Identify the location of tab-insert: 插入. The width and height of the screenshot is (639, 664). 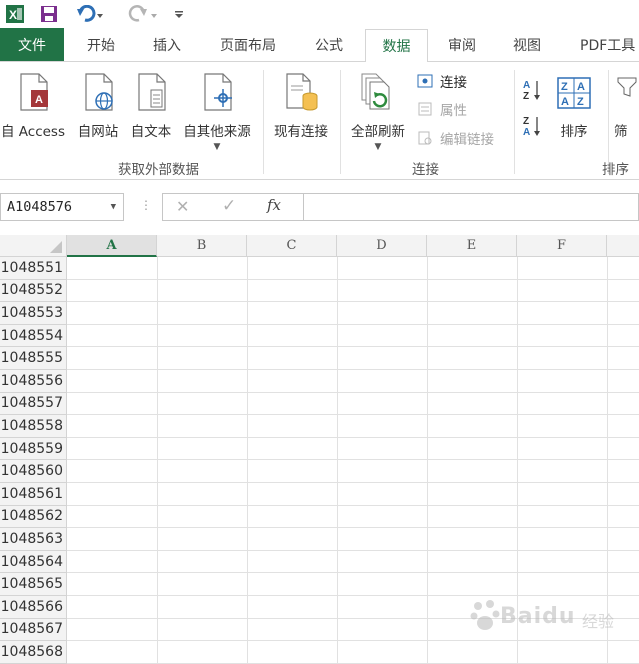
(167, 44).